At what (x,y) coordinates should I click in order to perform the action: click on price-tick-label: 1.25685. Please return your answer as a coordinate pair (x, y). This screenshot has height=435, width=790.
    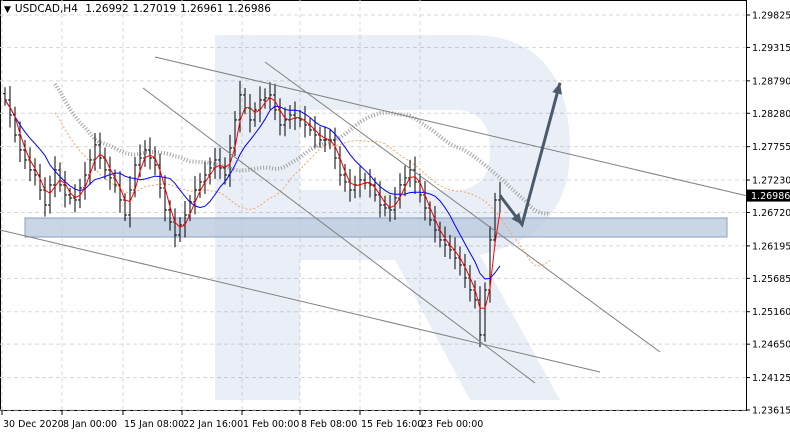
    Looking at the image, I should click on (771, 279).